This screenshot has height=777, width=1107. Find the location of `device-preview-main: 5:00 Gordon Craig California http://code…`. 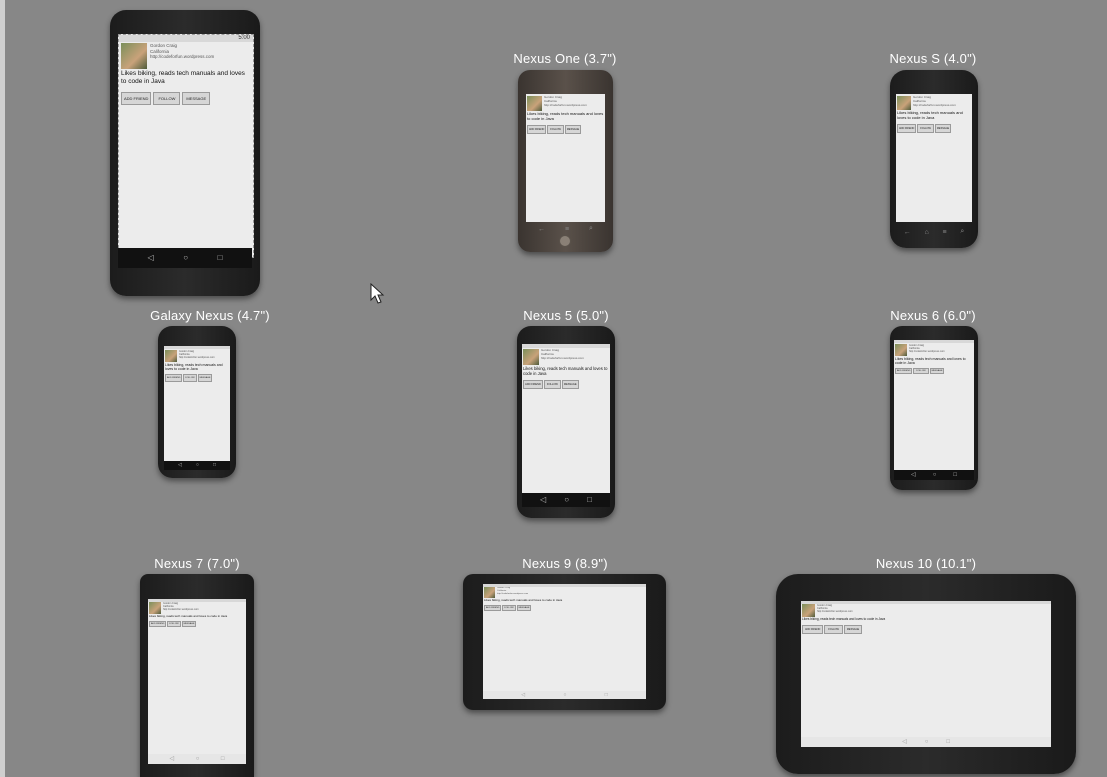

device-preview-main: 5:00 Gordon Craig California http://code… is located at coordinates (185, 153).